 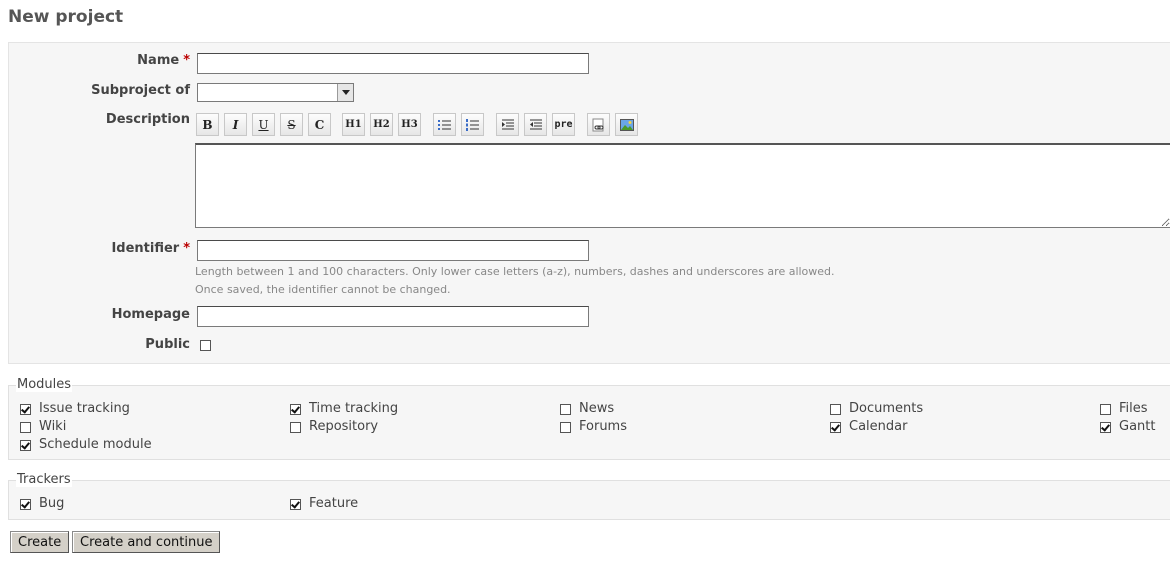 What do you see at coordinates (150, 248) in the screenshot?
I see `identifier-label: Identifier *` at bounding box center [150, 248].